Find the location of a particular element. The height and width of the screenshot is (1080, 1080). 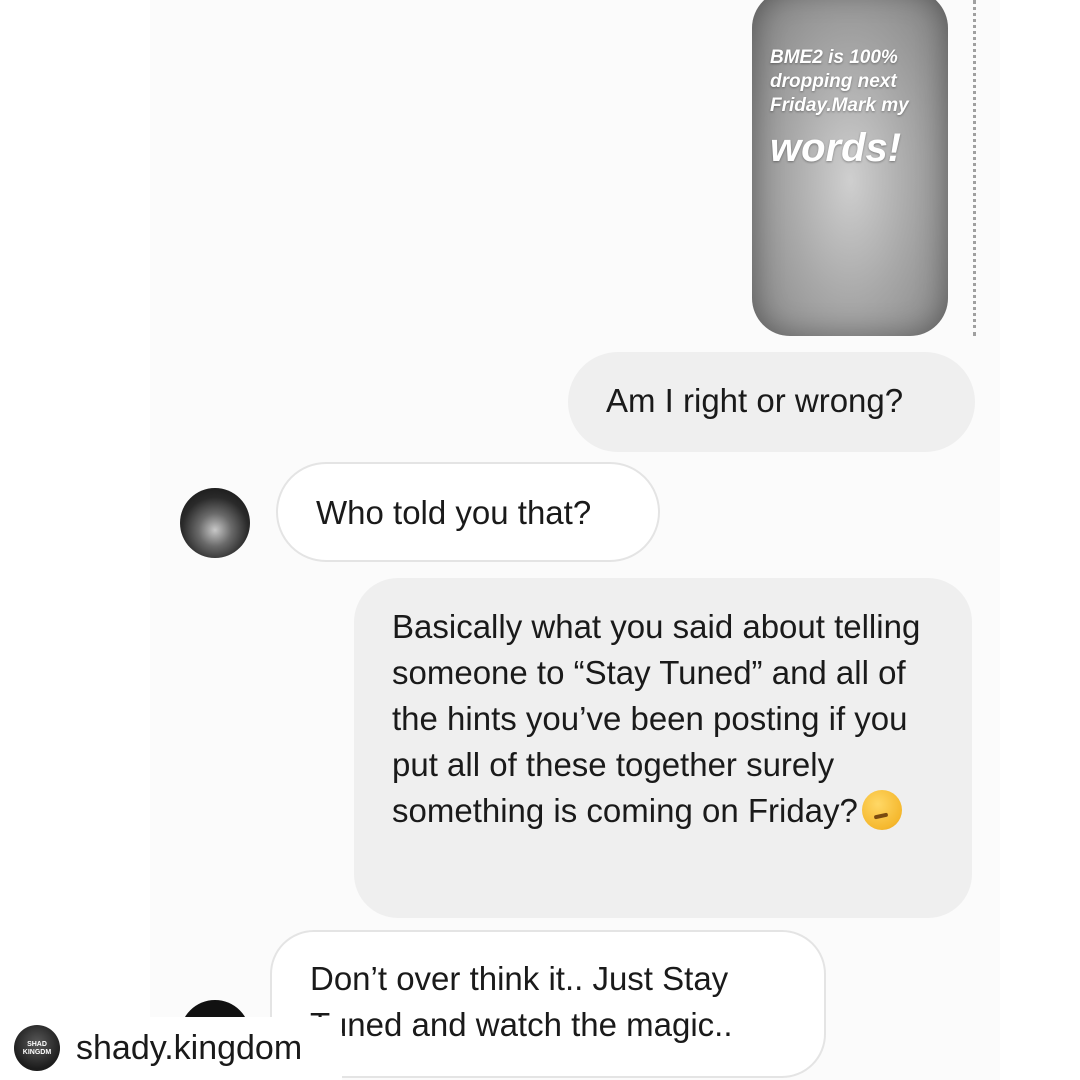

message-bubble-sent: Am I right or wrong? is located at coordinates (771, 402).